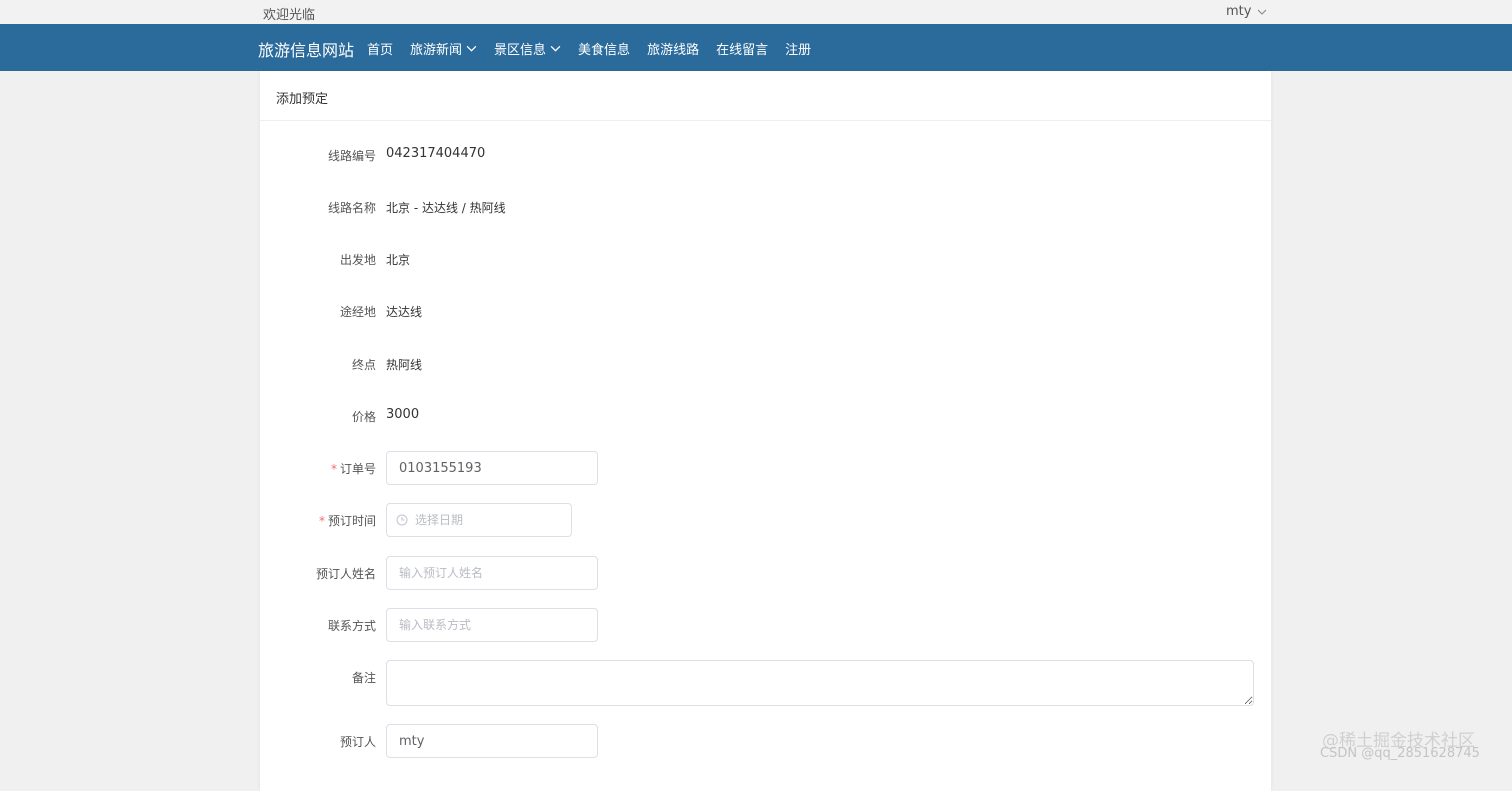 The image size is (1512, 791). I want to click on nav-item-label: 旅游新闻, so click(436, 50).